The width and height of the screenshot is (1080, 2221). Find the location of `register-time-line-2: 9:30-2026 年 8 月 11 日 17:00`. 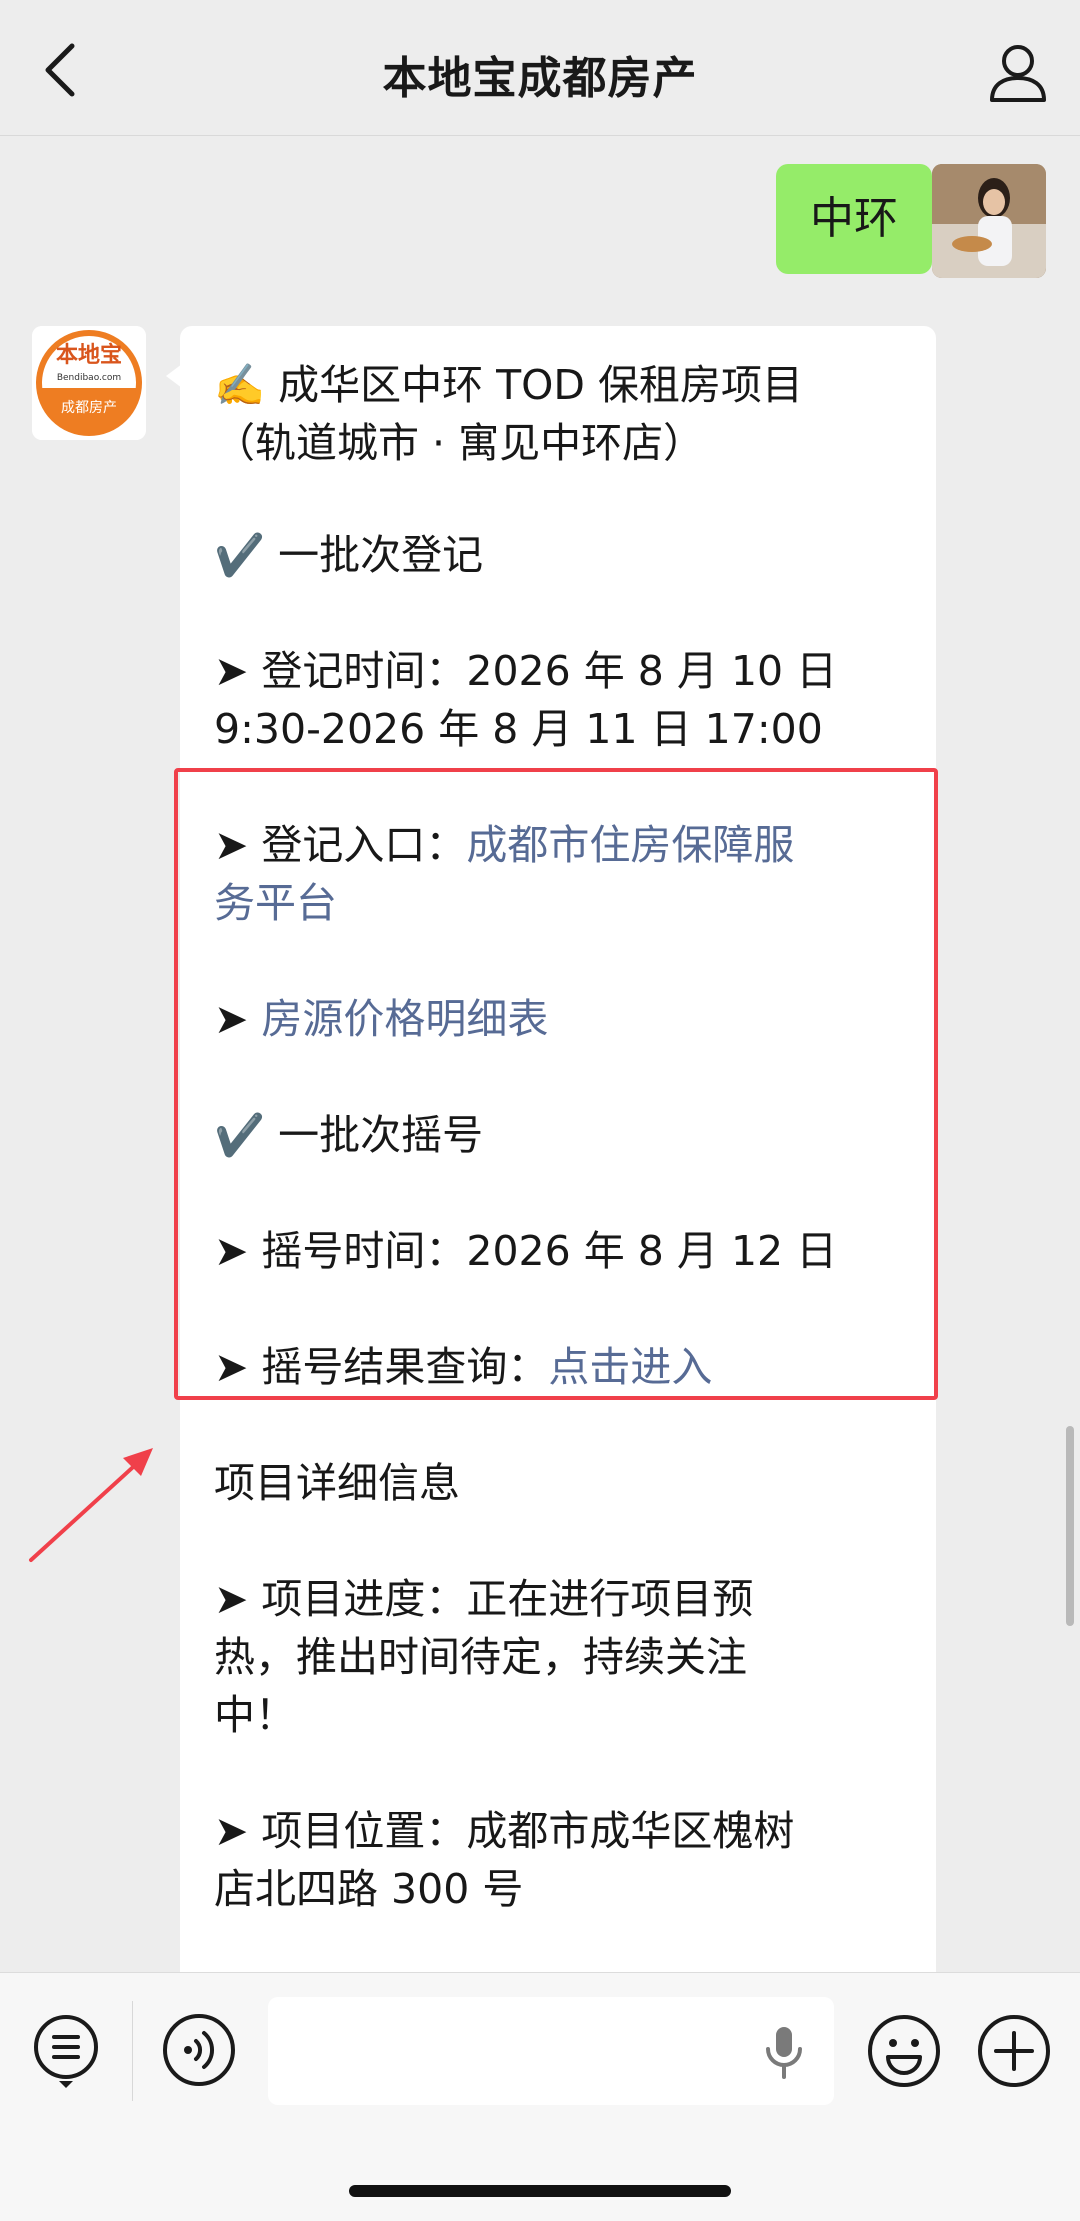

register-time-line-2: 9:30-2026 年 8 月 11 日 17:00 is located at coordinates (518, 729).